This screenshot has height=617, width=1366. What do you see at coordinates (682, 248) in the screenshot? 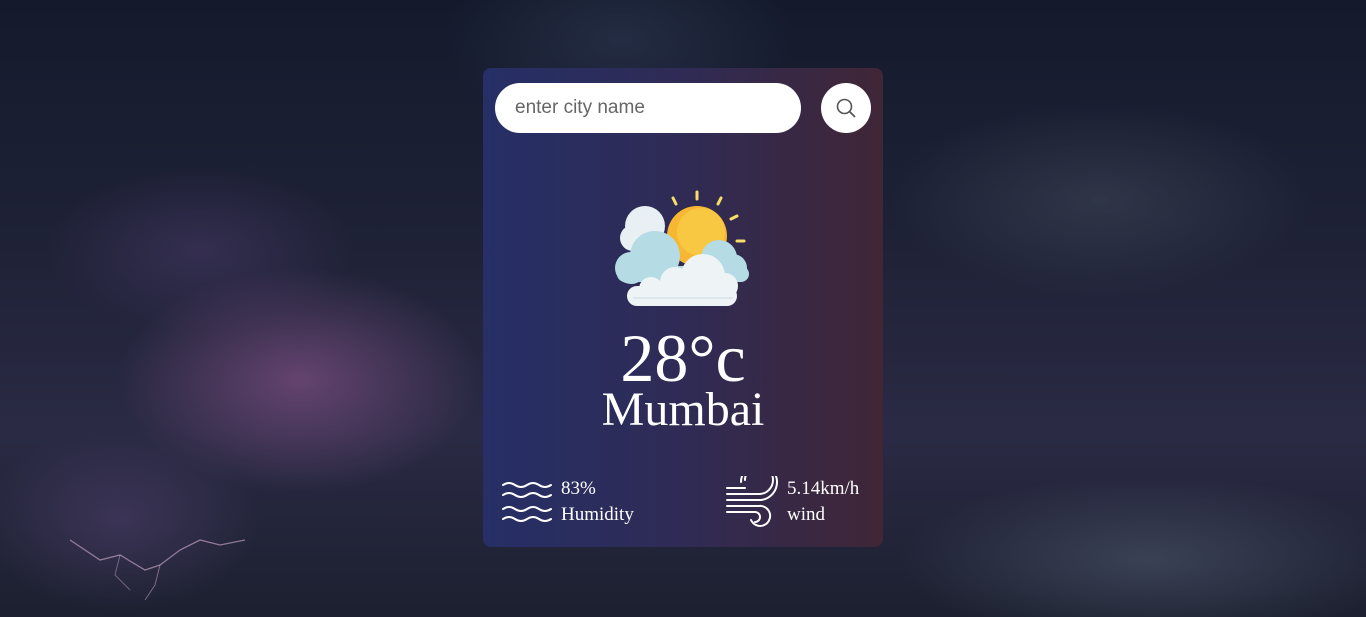
I see `partly-cloudy-sun-icon` at bounding box center [682, 248].